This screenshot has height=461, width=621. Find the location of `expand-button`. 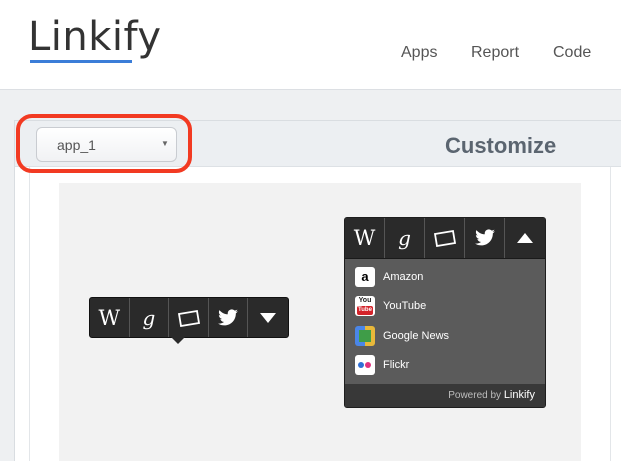

expand-button is located at coordinates (268, 317).